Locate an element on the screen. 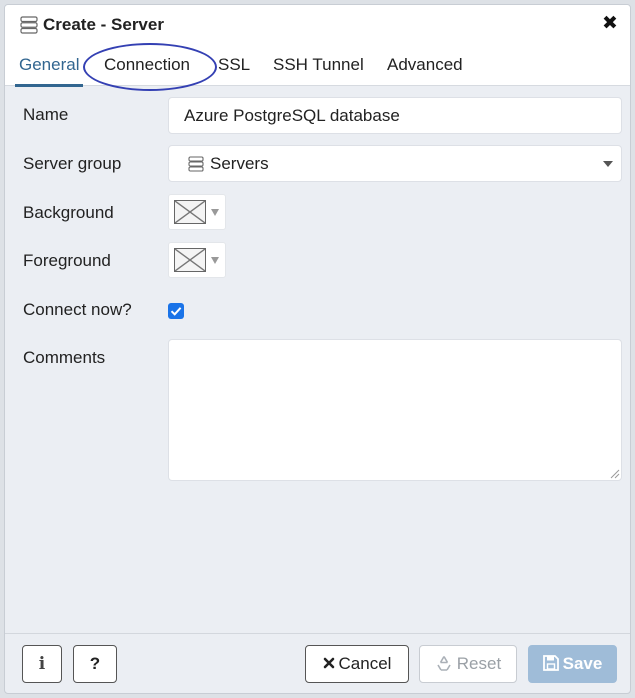 Image resolution: width=635 pixels, height=698 pixels. info-icon: i is located at coordinates (42, 664).